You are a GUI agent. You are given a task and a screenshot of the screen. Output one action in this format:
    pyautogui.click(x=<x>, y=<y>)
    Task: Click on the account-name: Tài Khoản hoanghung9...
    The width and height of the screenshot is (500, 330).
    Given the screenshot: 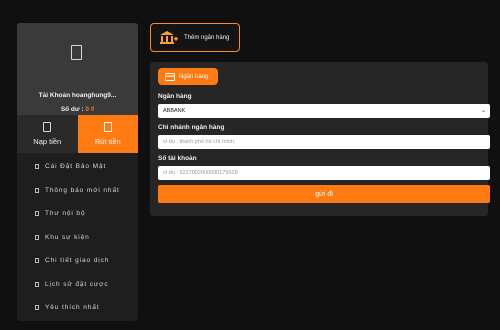 What is the action you would take?
    pyautogui.click(x=77, y=95)
    